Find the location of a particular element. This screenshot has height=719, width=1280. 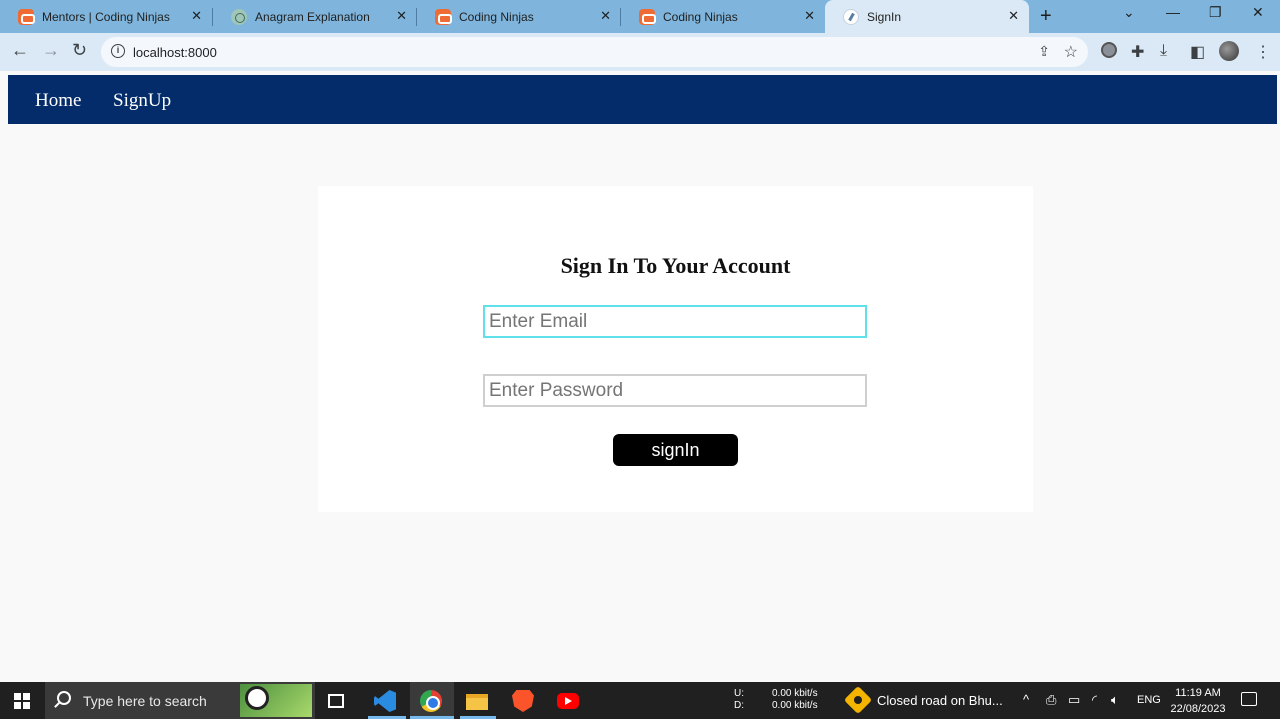

youtube-taskbar-button is located at coordinates (568, 700).